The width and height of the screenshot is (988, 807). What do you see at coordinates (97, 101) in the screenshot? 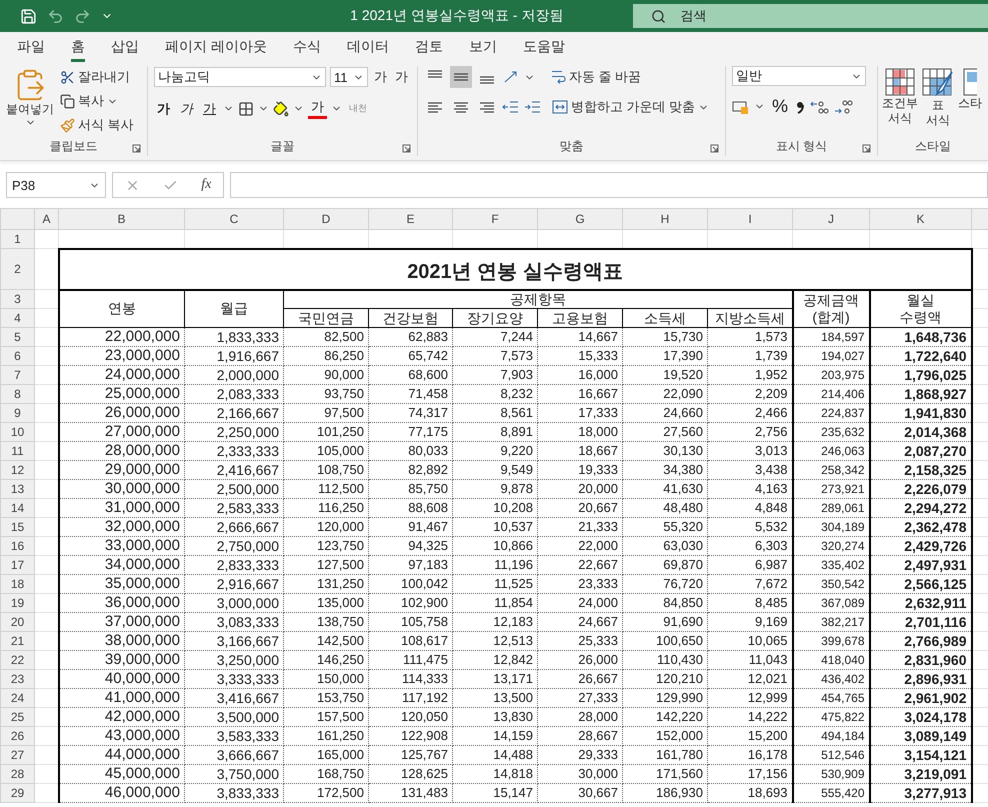
I see `copy-button: 복사` at bounding box center [97, 101].